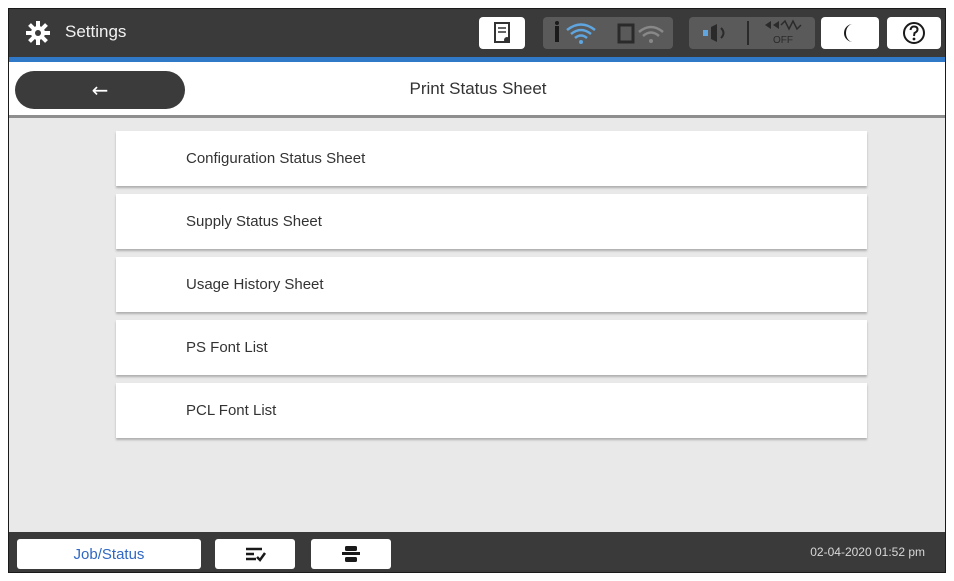 The image size is (954, 581). I want to click on sleep-button, so click(850, 33).